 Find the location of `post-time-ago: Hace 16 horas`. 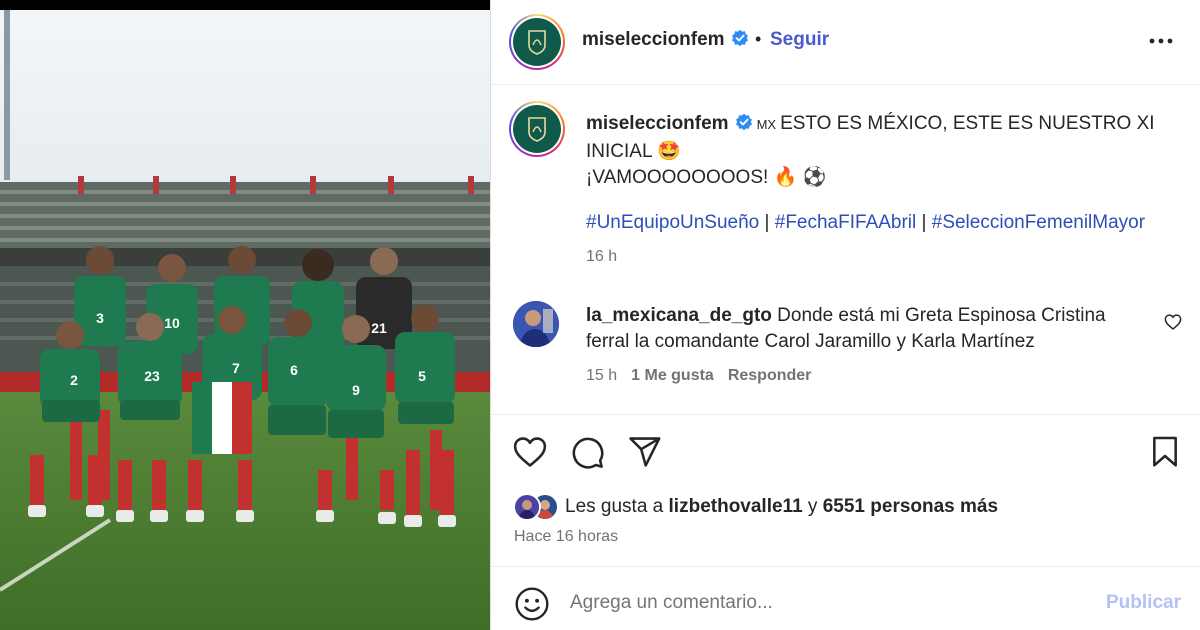

post-time-ago: Hace 16 horas is located at coordinates (566, 537).